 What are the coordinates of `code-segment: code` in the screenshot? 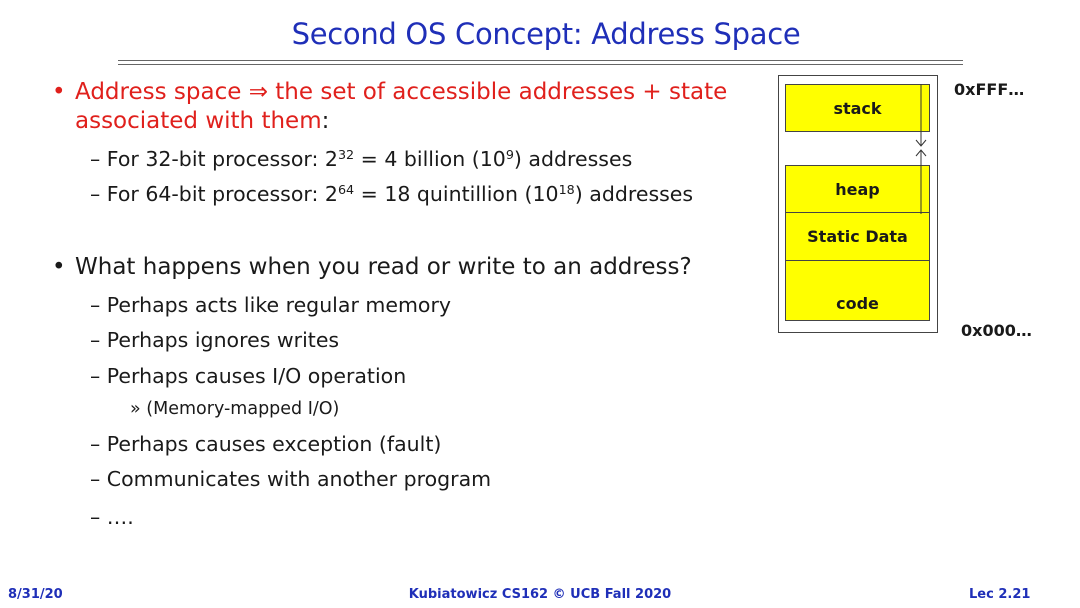 It's located at (857, 290).